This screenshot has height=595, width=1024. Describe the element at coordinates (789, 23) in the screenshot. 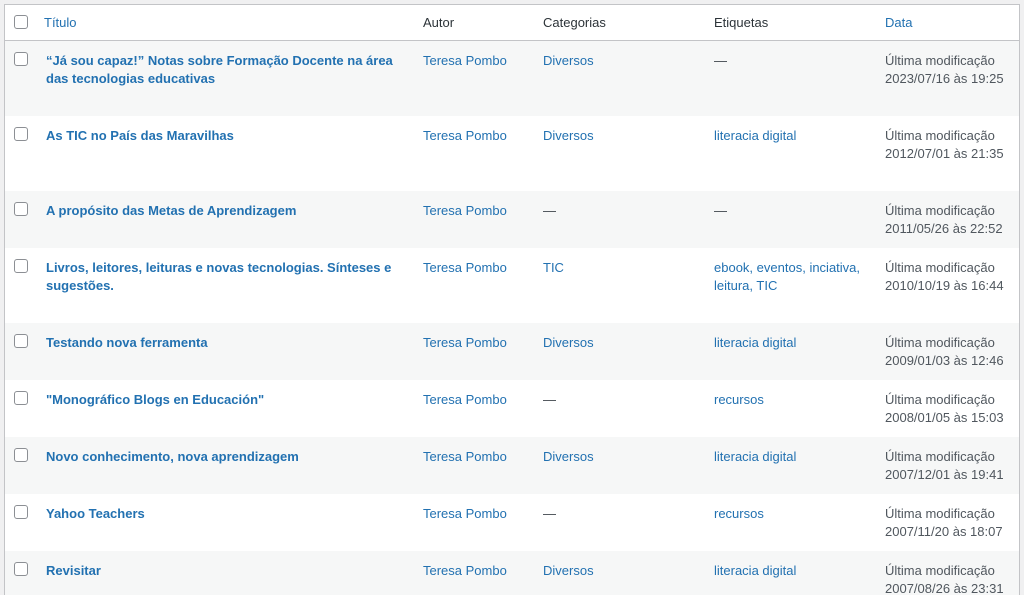

I see `column-header-tags: Etiquetas` at that location.